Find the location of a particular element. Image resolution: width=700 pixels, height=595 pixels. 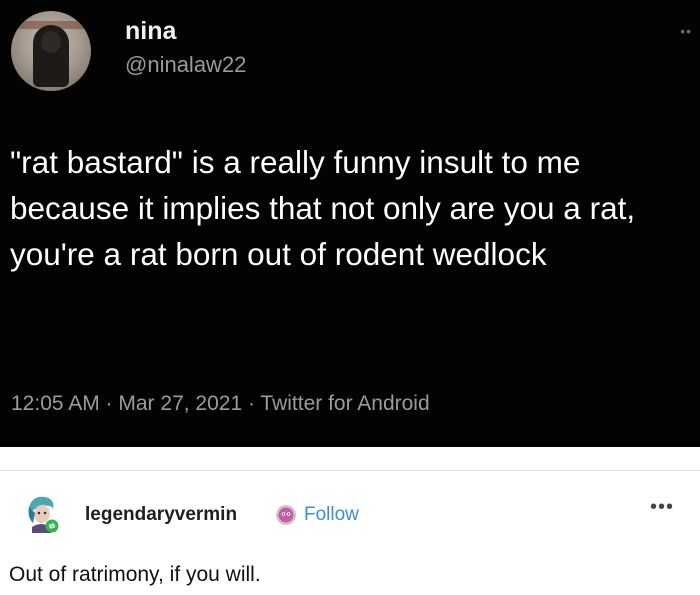

reply-text: Out of ratrimony, if you will. is located at coordinates (135, 574).